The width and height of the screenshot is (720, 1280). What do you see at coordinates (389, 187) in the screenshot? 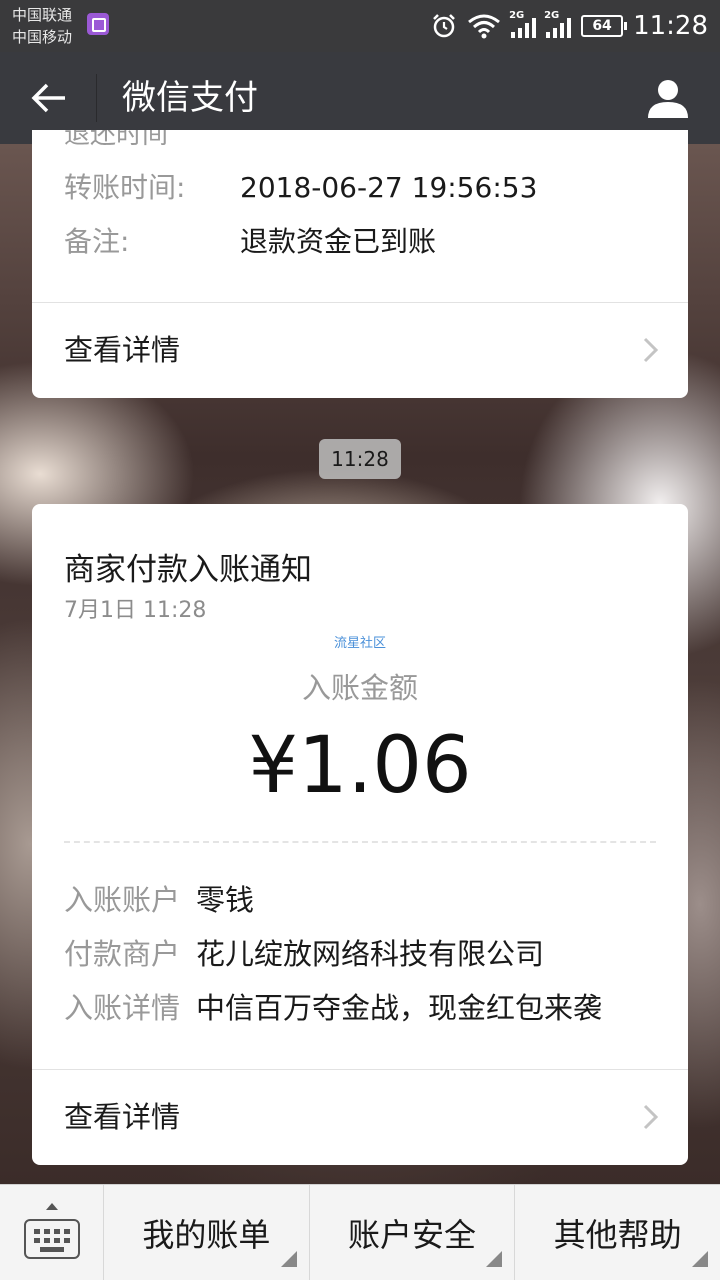
I see `transfer-time-value: 2018-06-27 19:56:53` at bounding box center [389, 187].